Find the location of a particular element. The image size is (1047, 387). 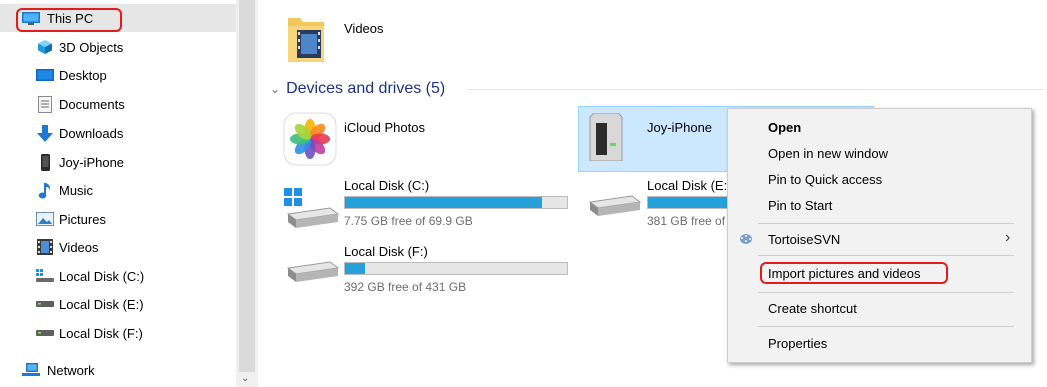

drive-label-f: Local Disk (F:) is located at coordinates (386, 251).